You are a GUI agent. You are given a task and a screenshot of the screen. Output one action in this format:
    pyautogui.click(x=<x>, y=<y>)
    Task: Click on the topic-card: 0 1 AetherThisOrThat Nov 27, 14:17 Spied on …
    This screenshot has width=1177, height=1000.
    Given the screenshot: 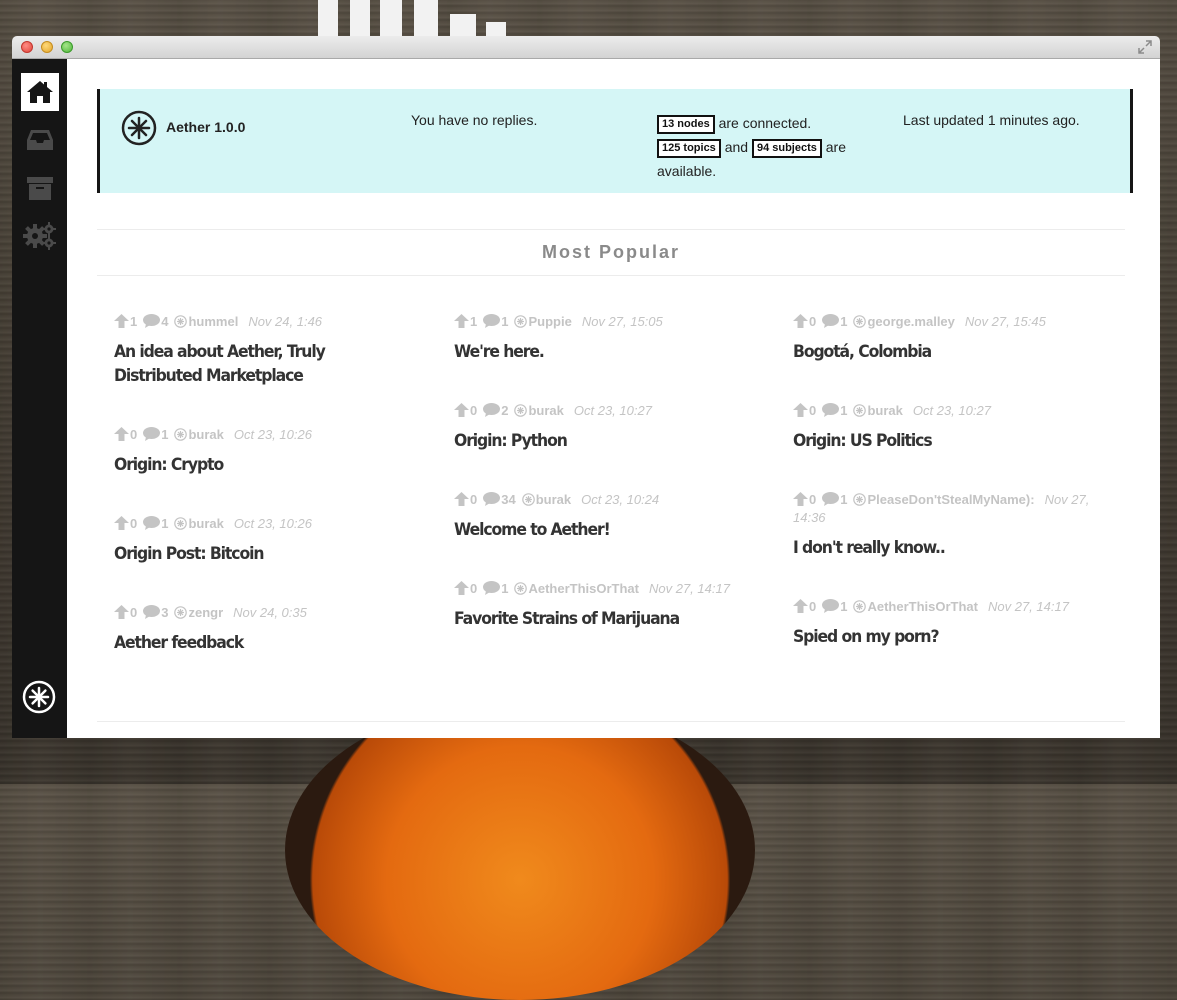 What is the action you would take?
    pyautogui.click(x=953, y=623)
    